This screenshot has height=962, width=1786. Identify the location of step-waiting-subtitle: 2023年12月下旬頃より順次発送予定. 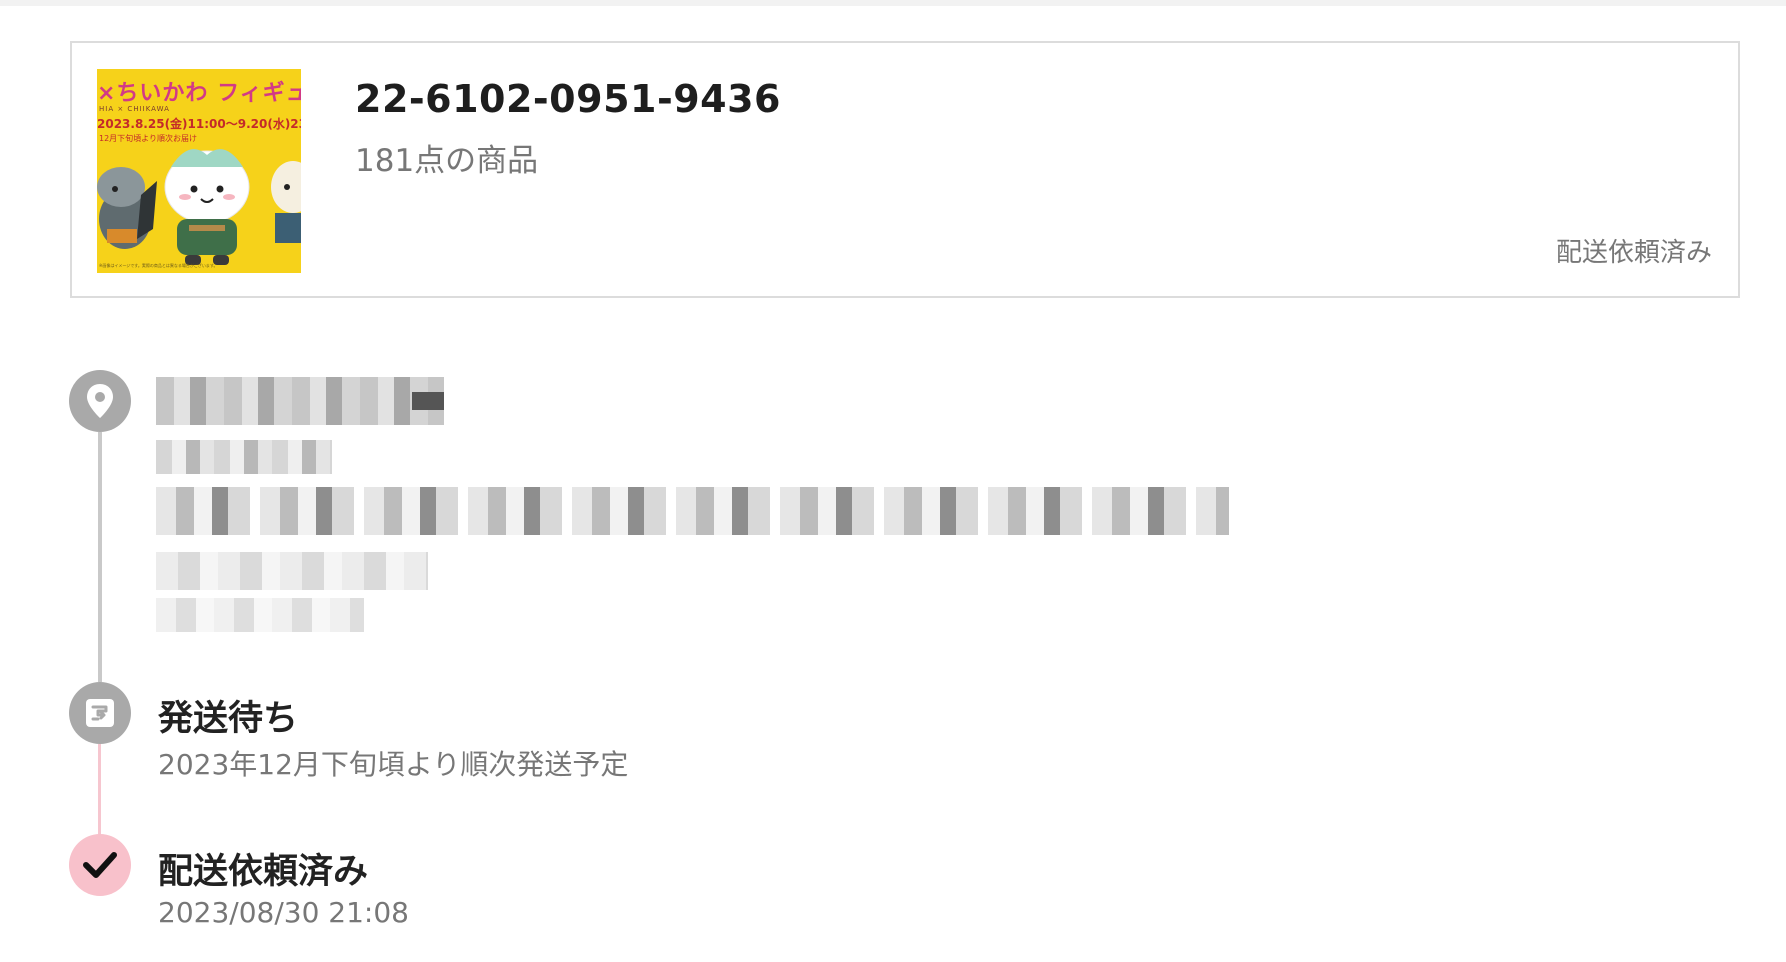
(393, 764).